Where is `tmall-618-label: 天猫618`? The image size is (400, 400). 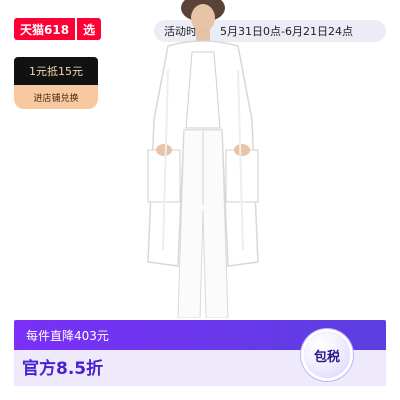
tmall-618-label: 天猫618 is located at coordinates (45, 29).